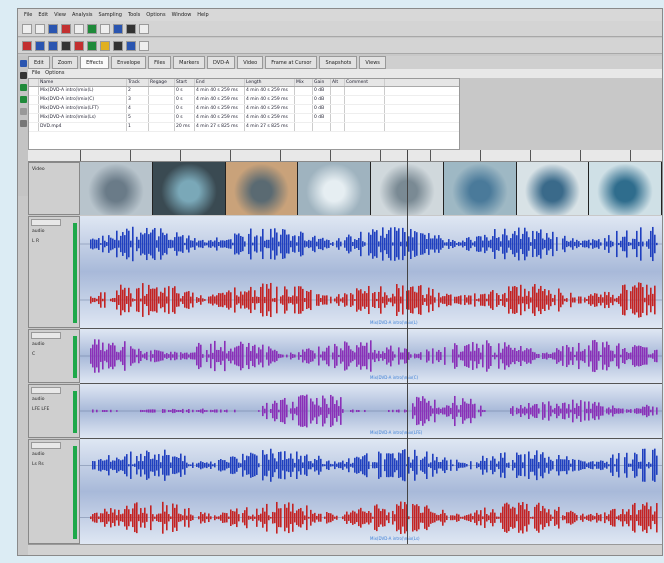 This screenshot has height=563, width=664. What do you see at coordinates (54, 272) in the screenshot?
I see `track-header: audio L R` at bounding box center [54, 272].